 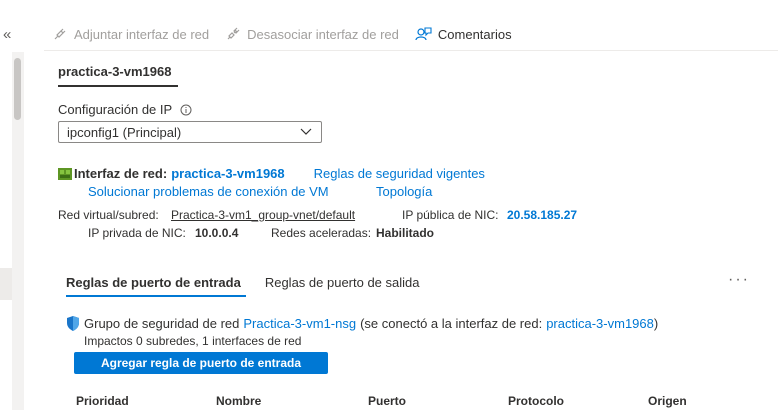 I want to click on column-header-priority: Prioridad, so click(x=102, y=401).